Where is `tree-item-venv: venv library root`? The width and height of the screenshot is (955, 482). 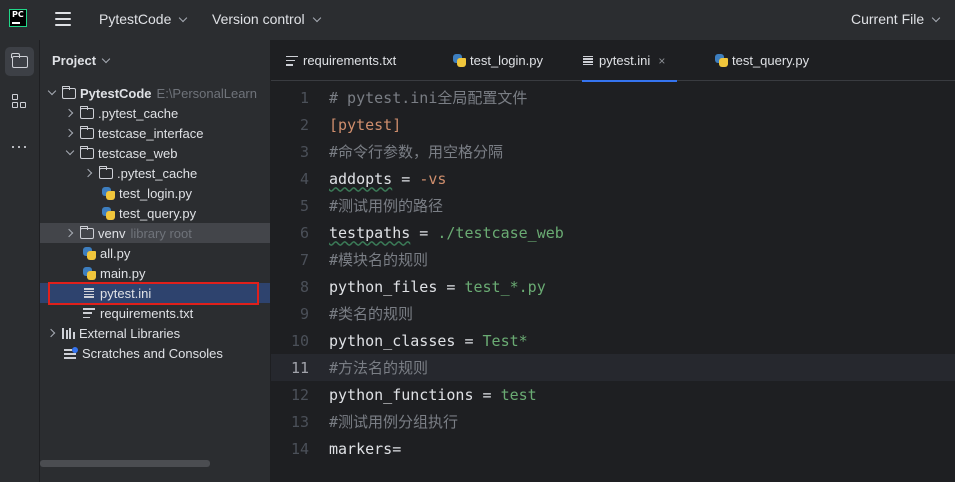
tree-item-venv: venv library root is located at coordinates (155, 233).